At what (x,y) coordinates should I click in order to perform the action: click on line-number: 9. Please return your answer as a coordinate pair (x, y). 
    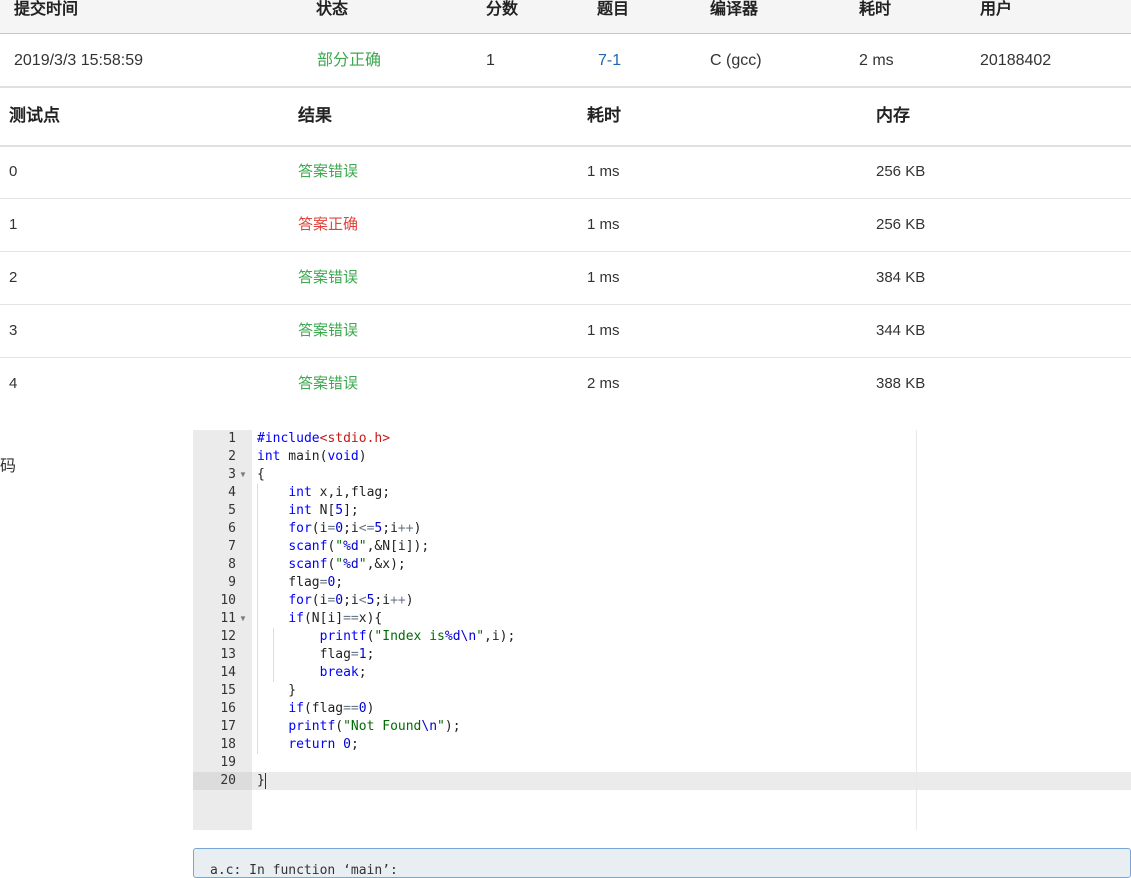
    Looking at the image, I should click on (232, 582).